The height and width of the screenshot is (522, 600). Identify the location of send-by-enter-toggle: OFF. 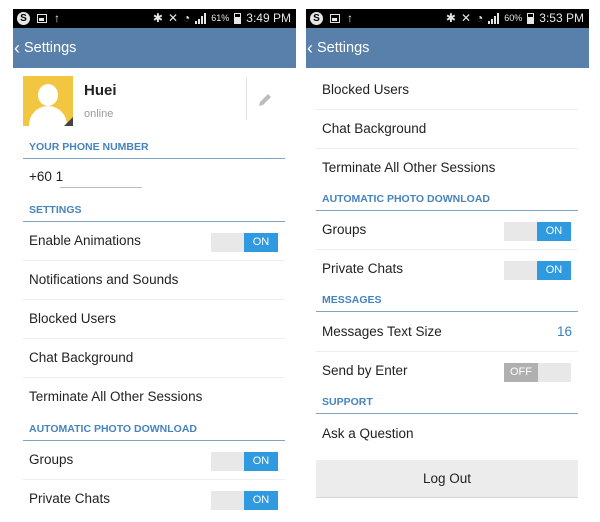
(537, 372).